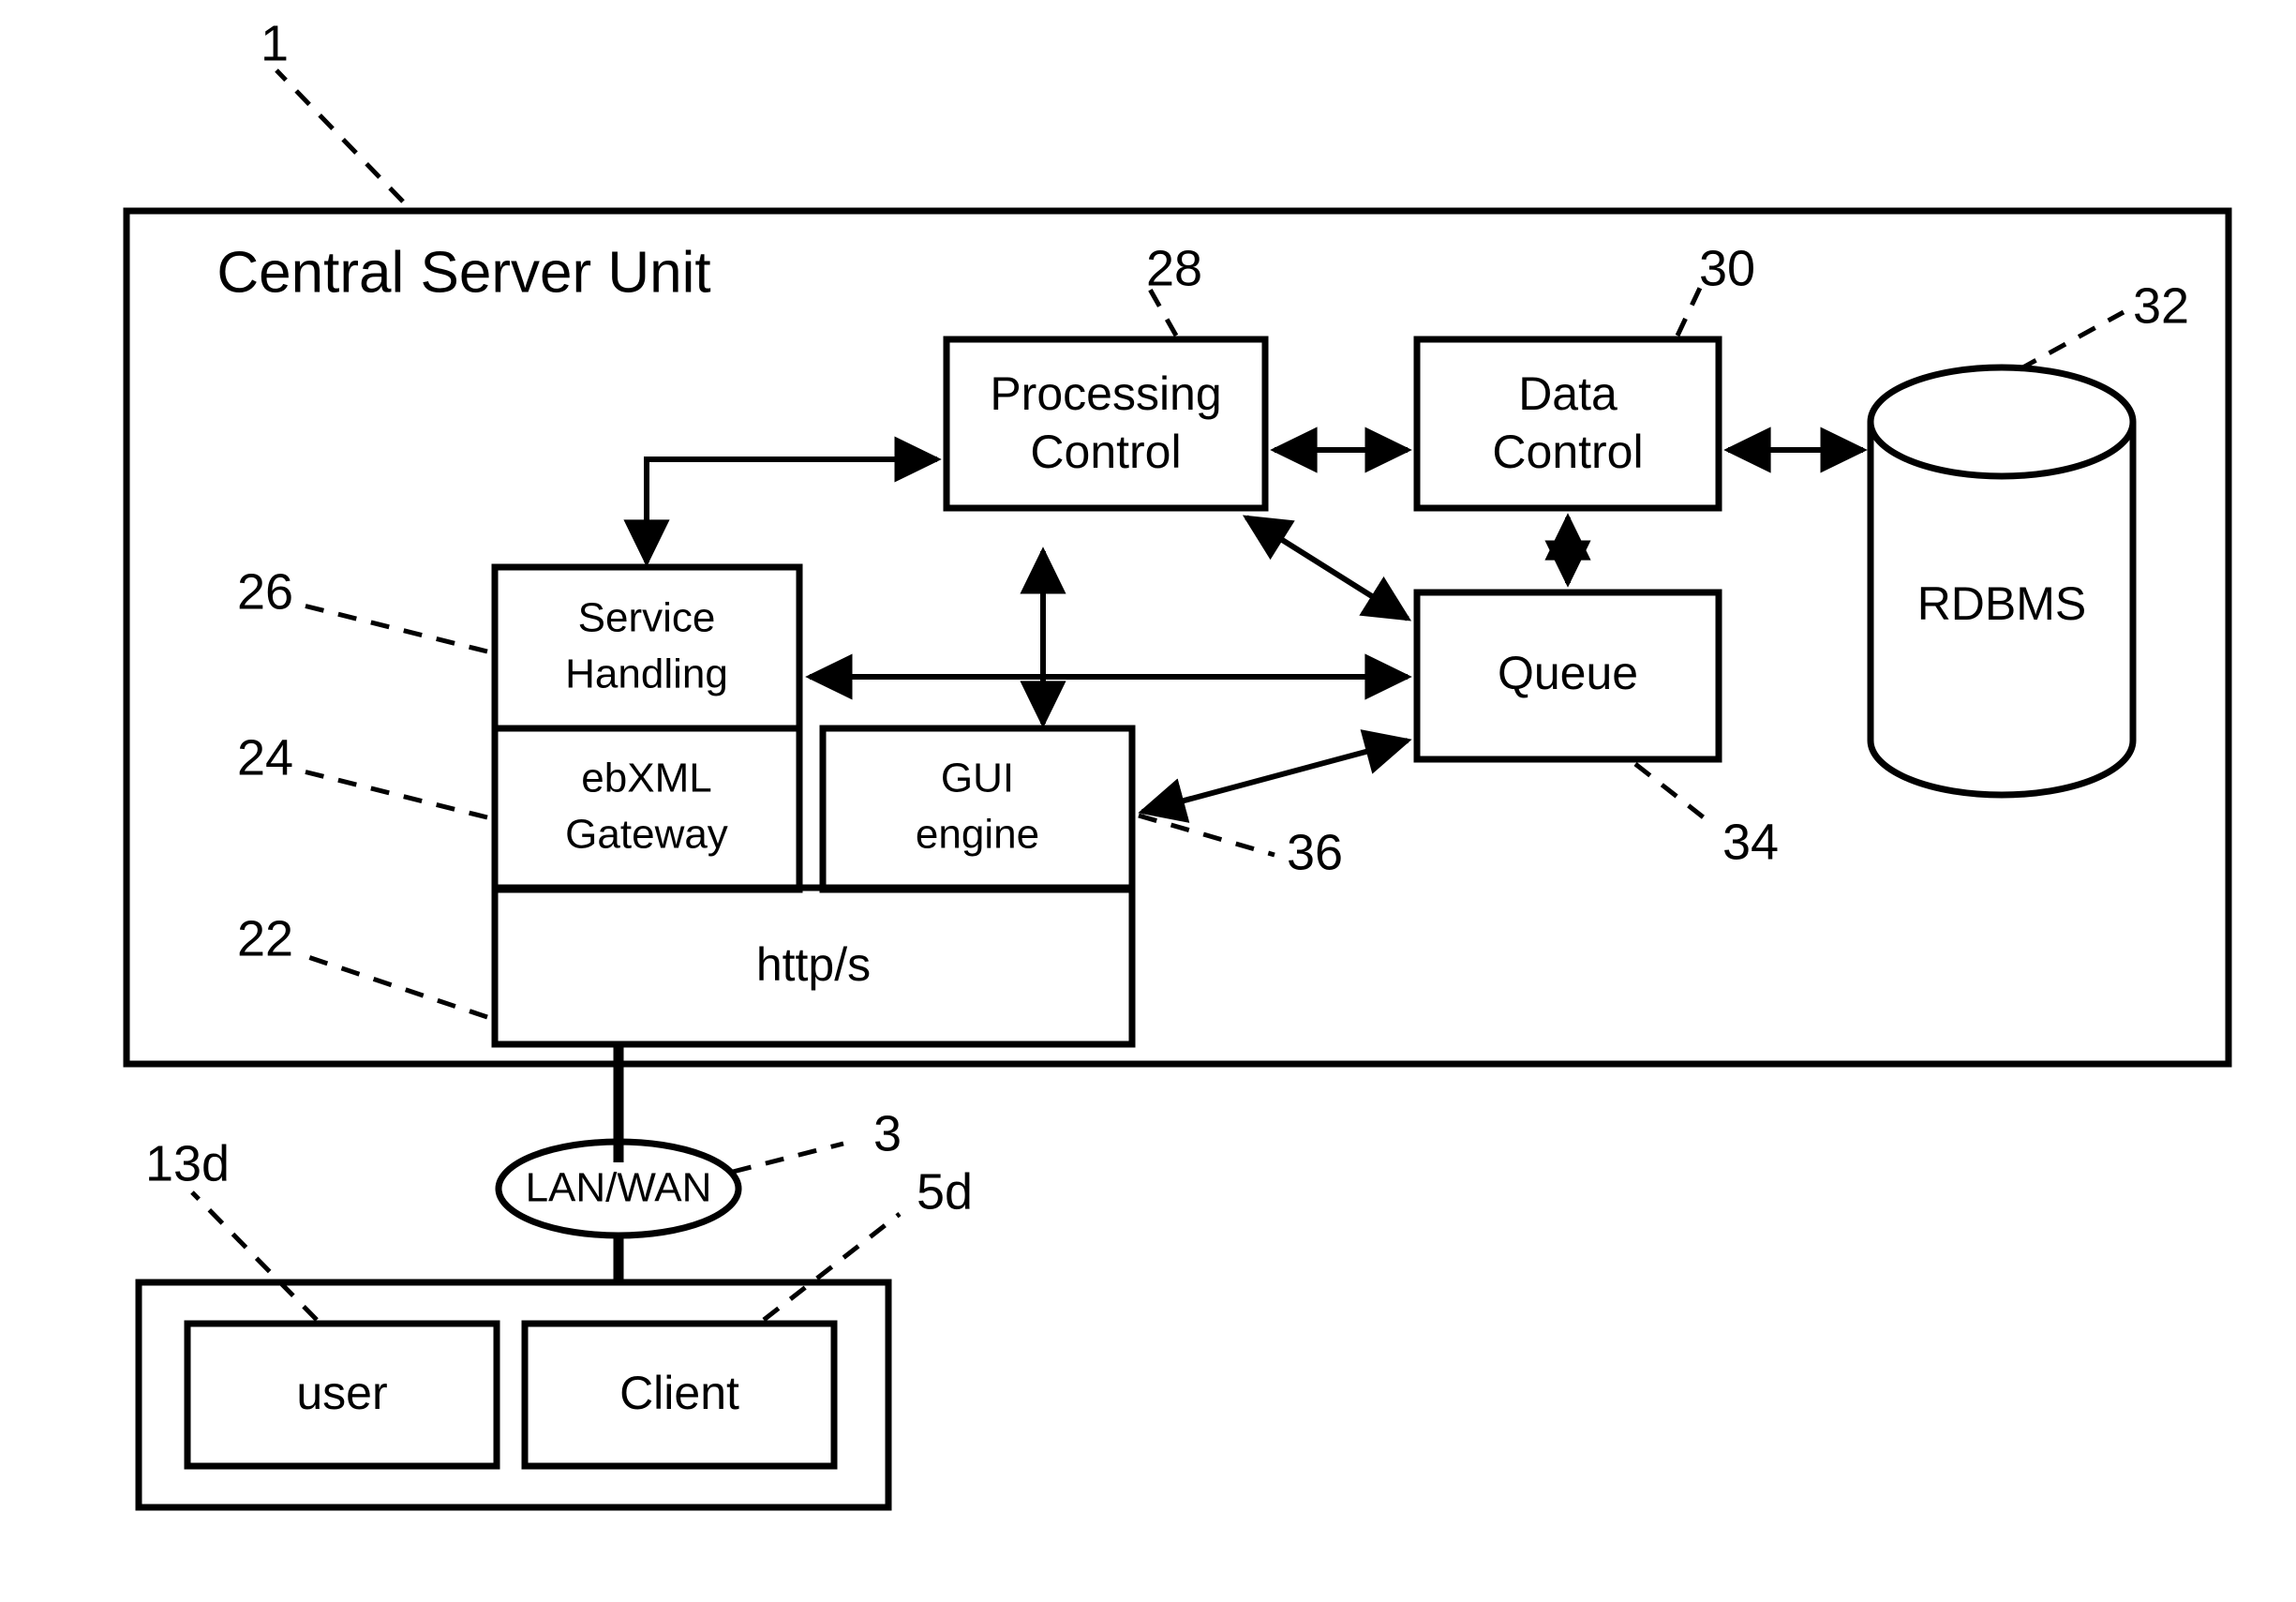  Describe the element at coordinates (814, 964) in the screenshot. I see `https-label: http/s` at that location.